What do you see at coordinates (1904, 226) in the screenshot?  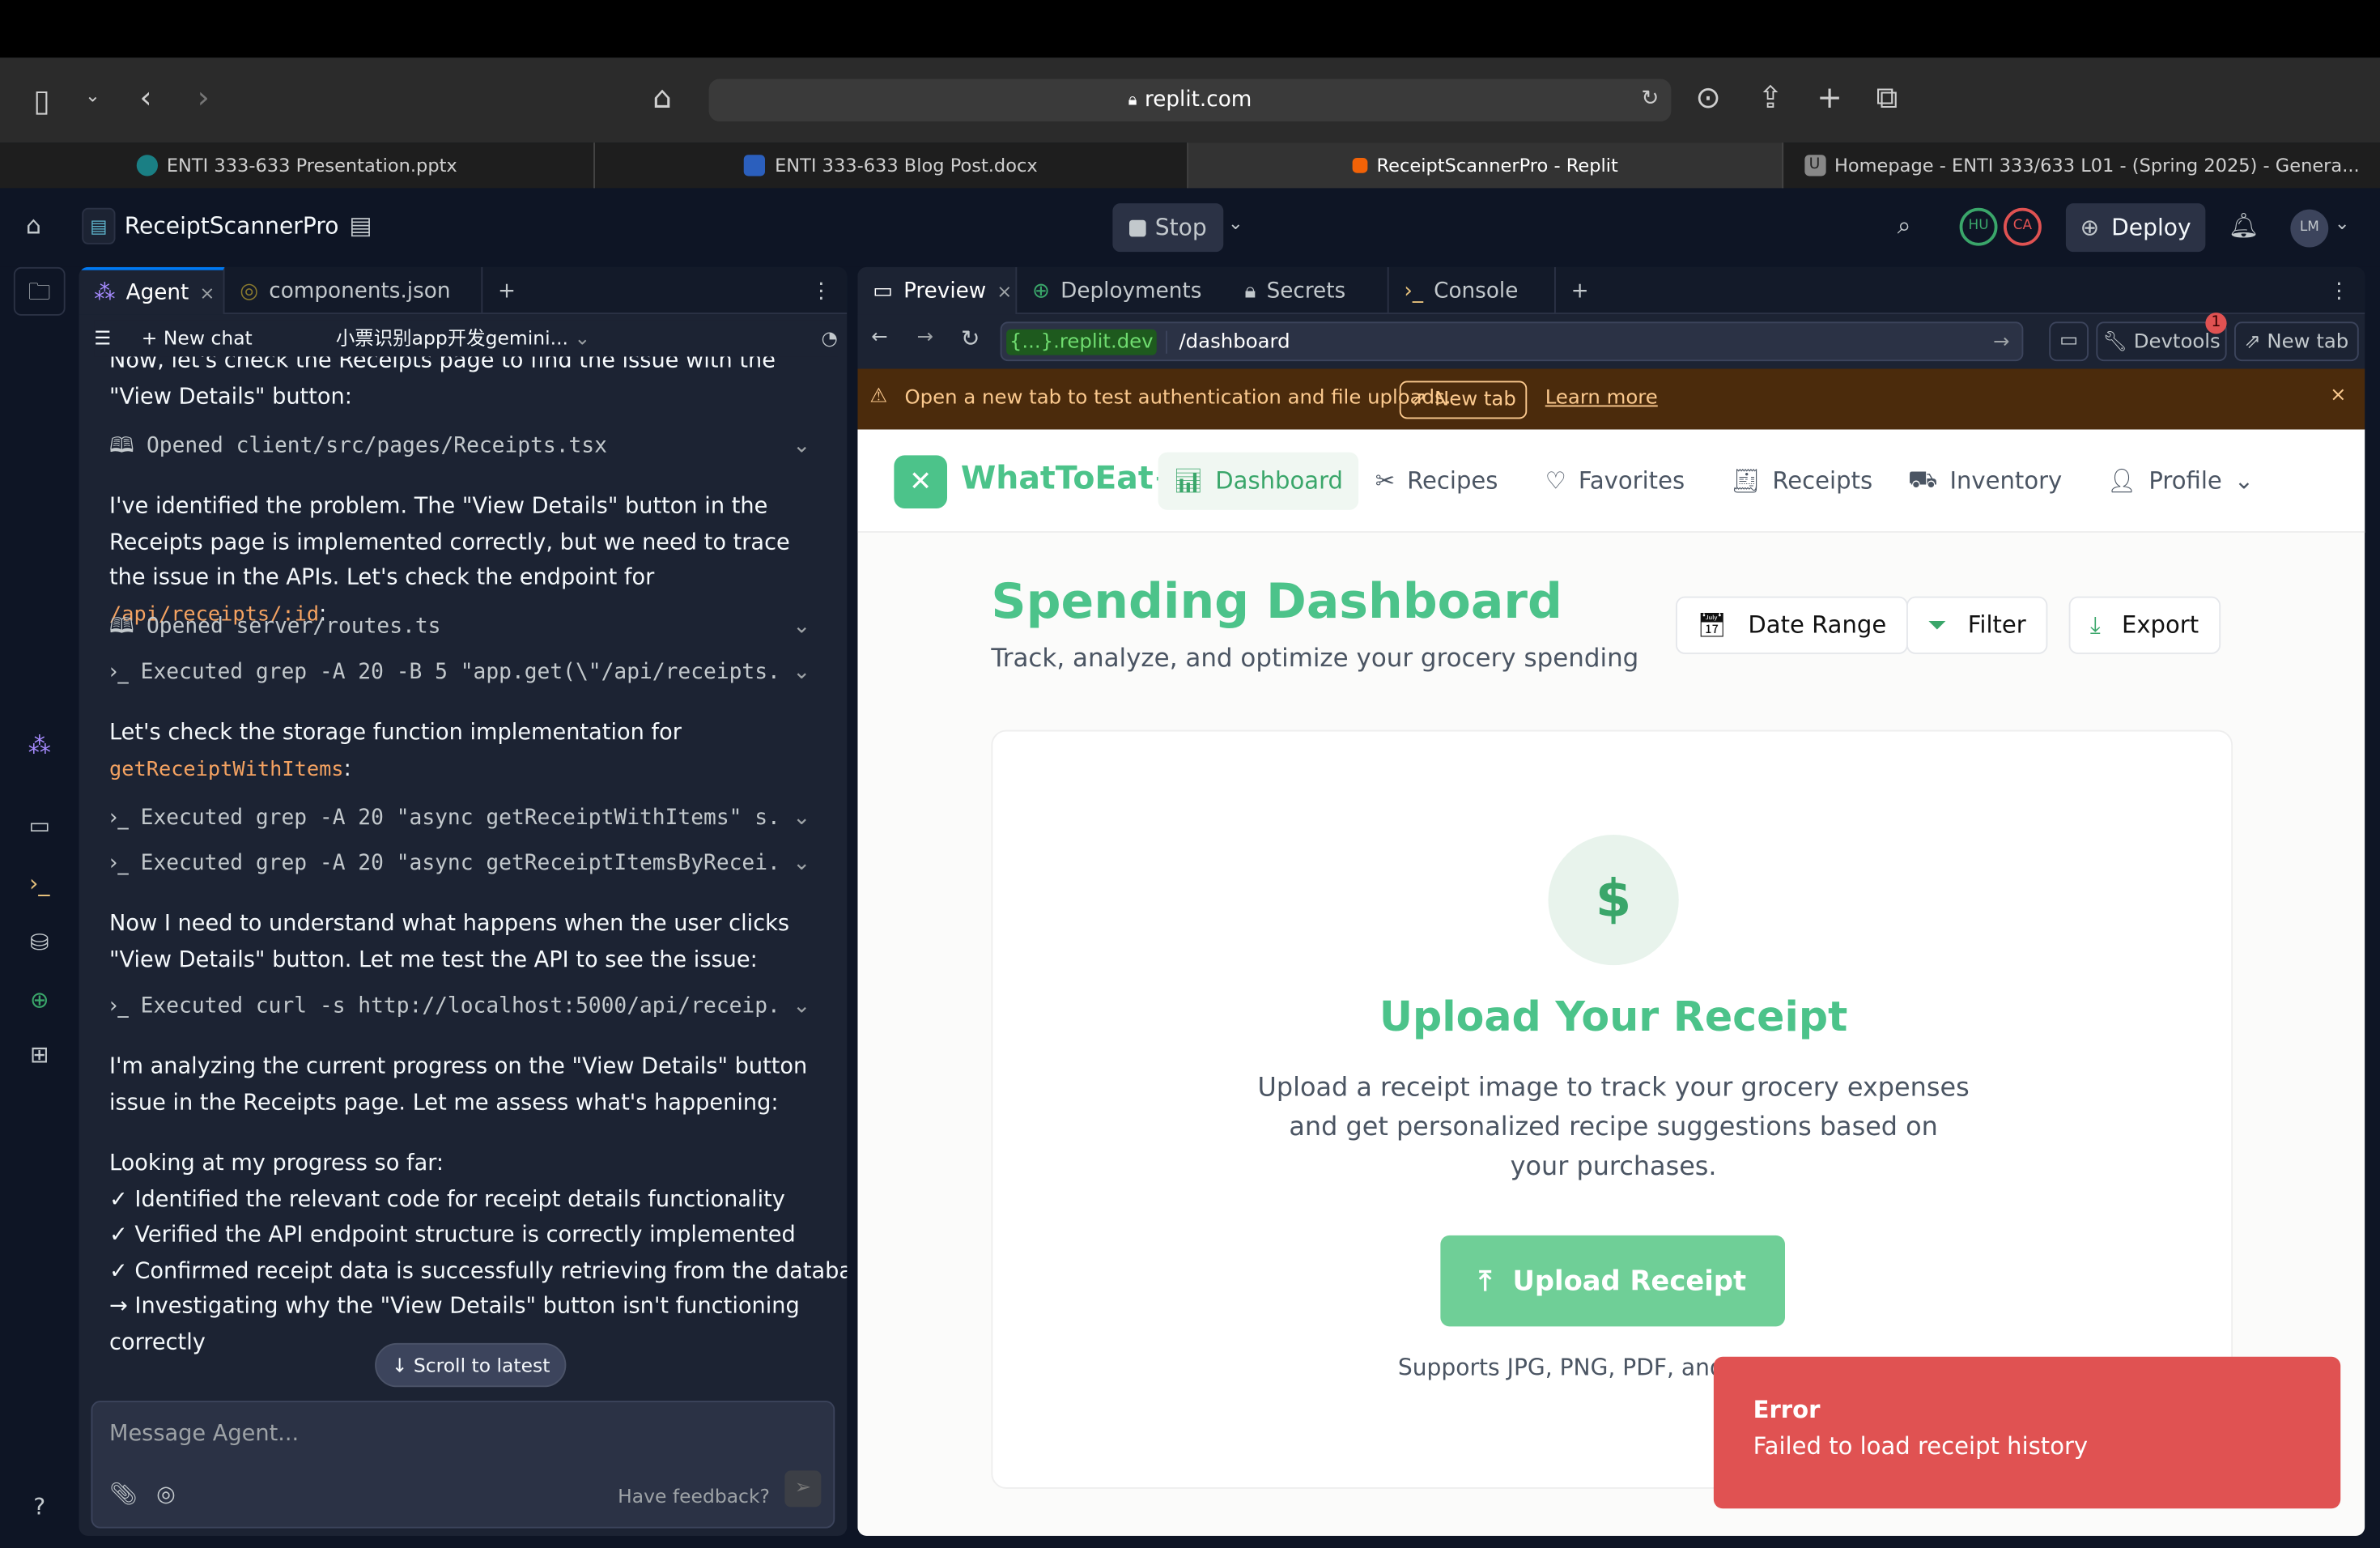 I see `search-icon: ⌕` at bounding box center [1904, 226].